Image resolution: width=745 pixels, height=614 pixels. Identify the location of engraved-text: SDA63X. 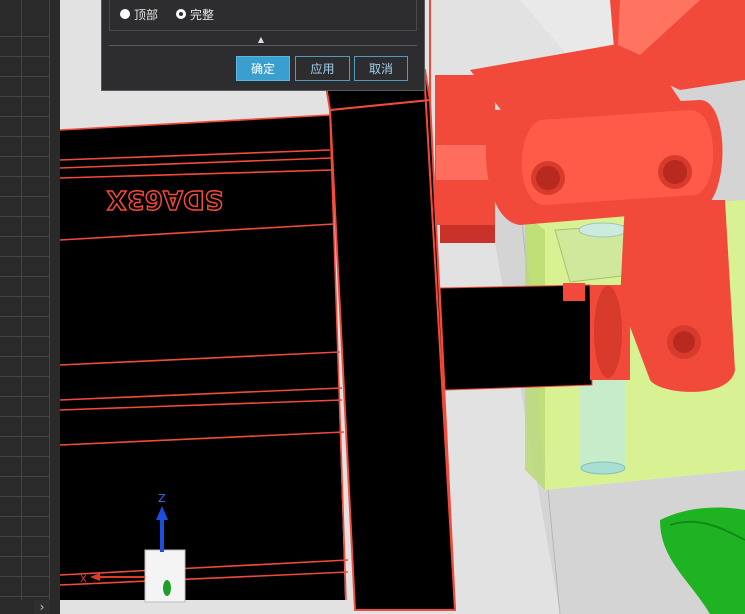
(165, 199).